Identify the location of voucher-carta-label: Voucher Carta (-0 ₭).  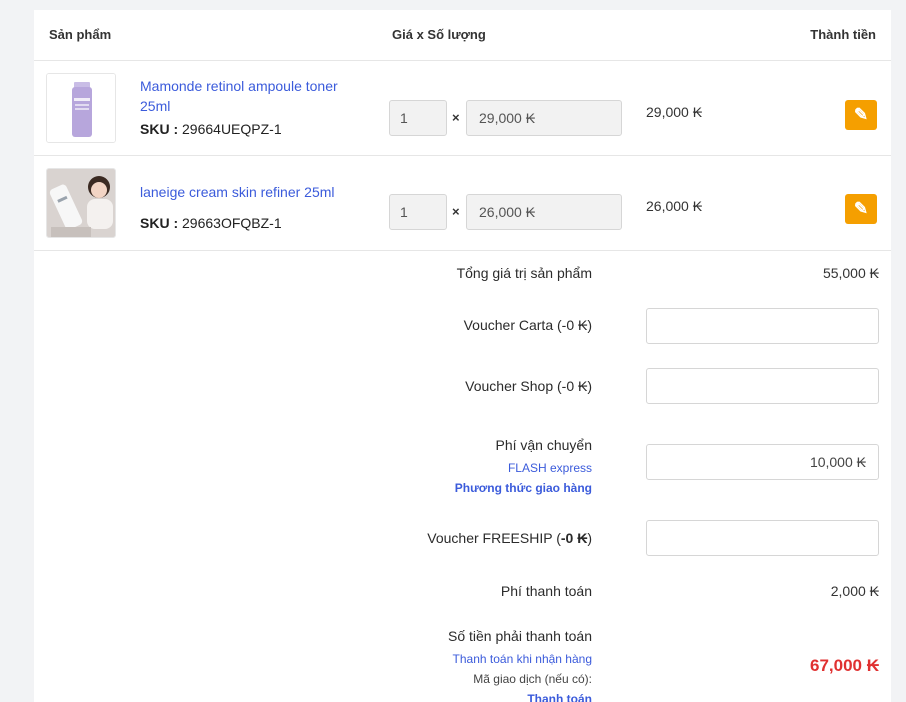
(527, 325).